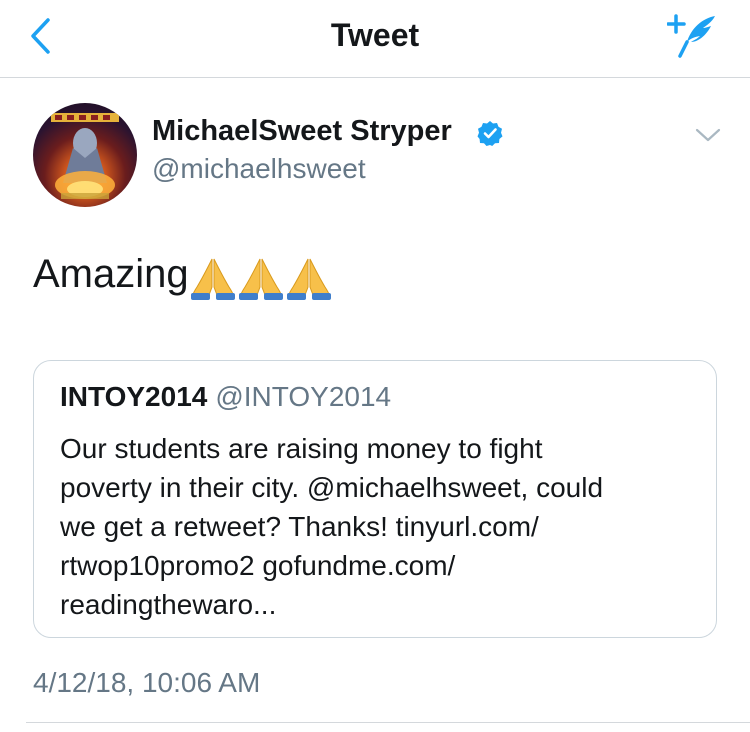  I want to click on chevron-down-icon, so click(708, 135).